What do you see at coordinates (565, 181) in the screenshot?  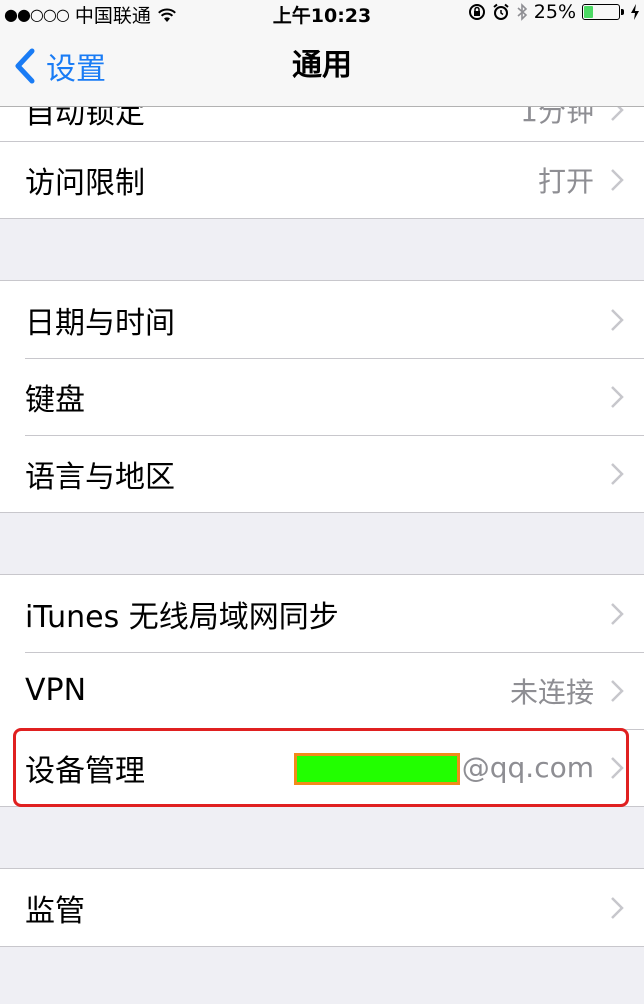 I see `row-value: 打开` at bounding box center [565, 181].